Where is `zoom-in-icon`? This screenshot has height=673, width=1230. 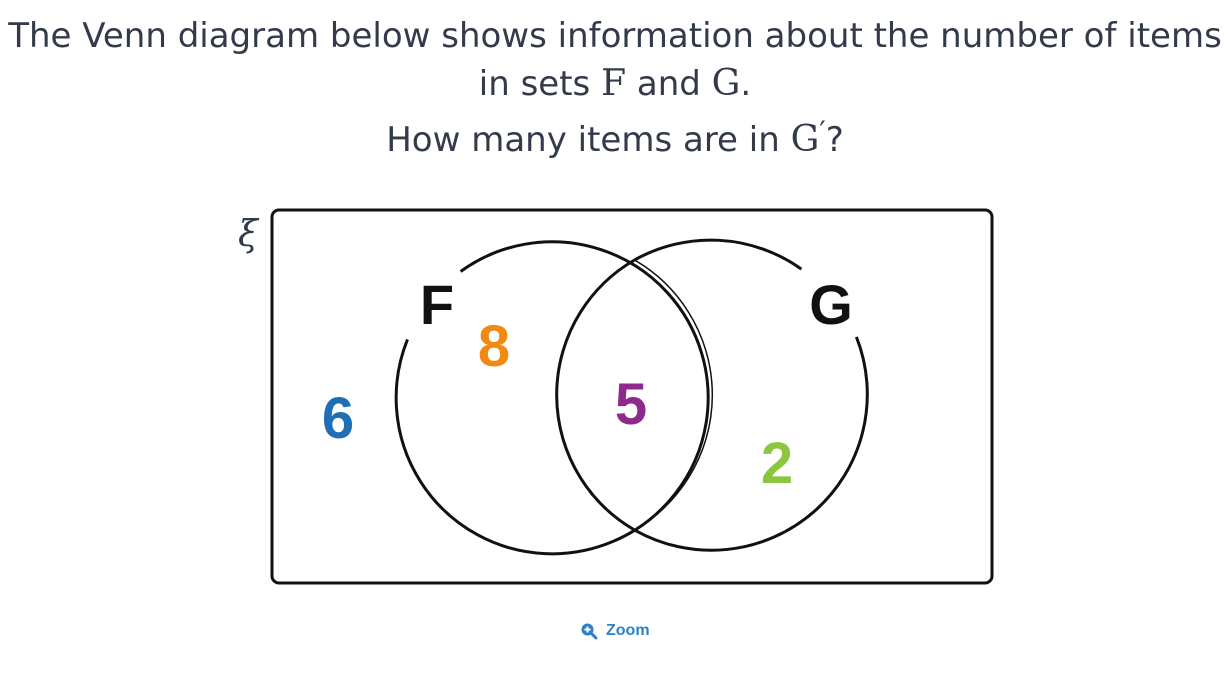 zoom-in-icon is located at coordinates (589, 631).